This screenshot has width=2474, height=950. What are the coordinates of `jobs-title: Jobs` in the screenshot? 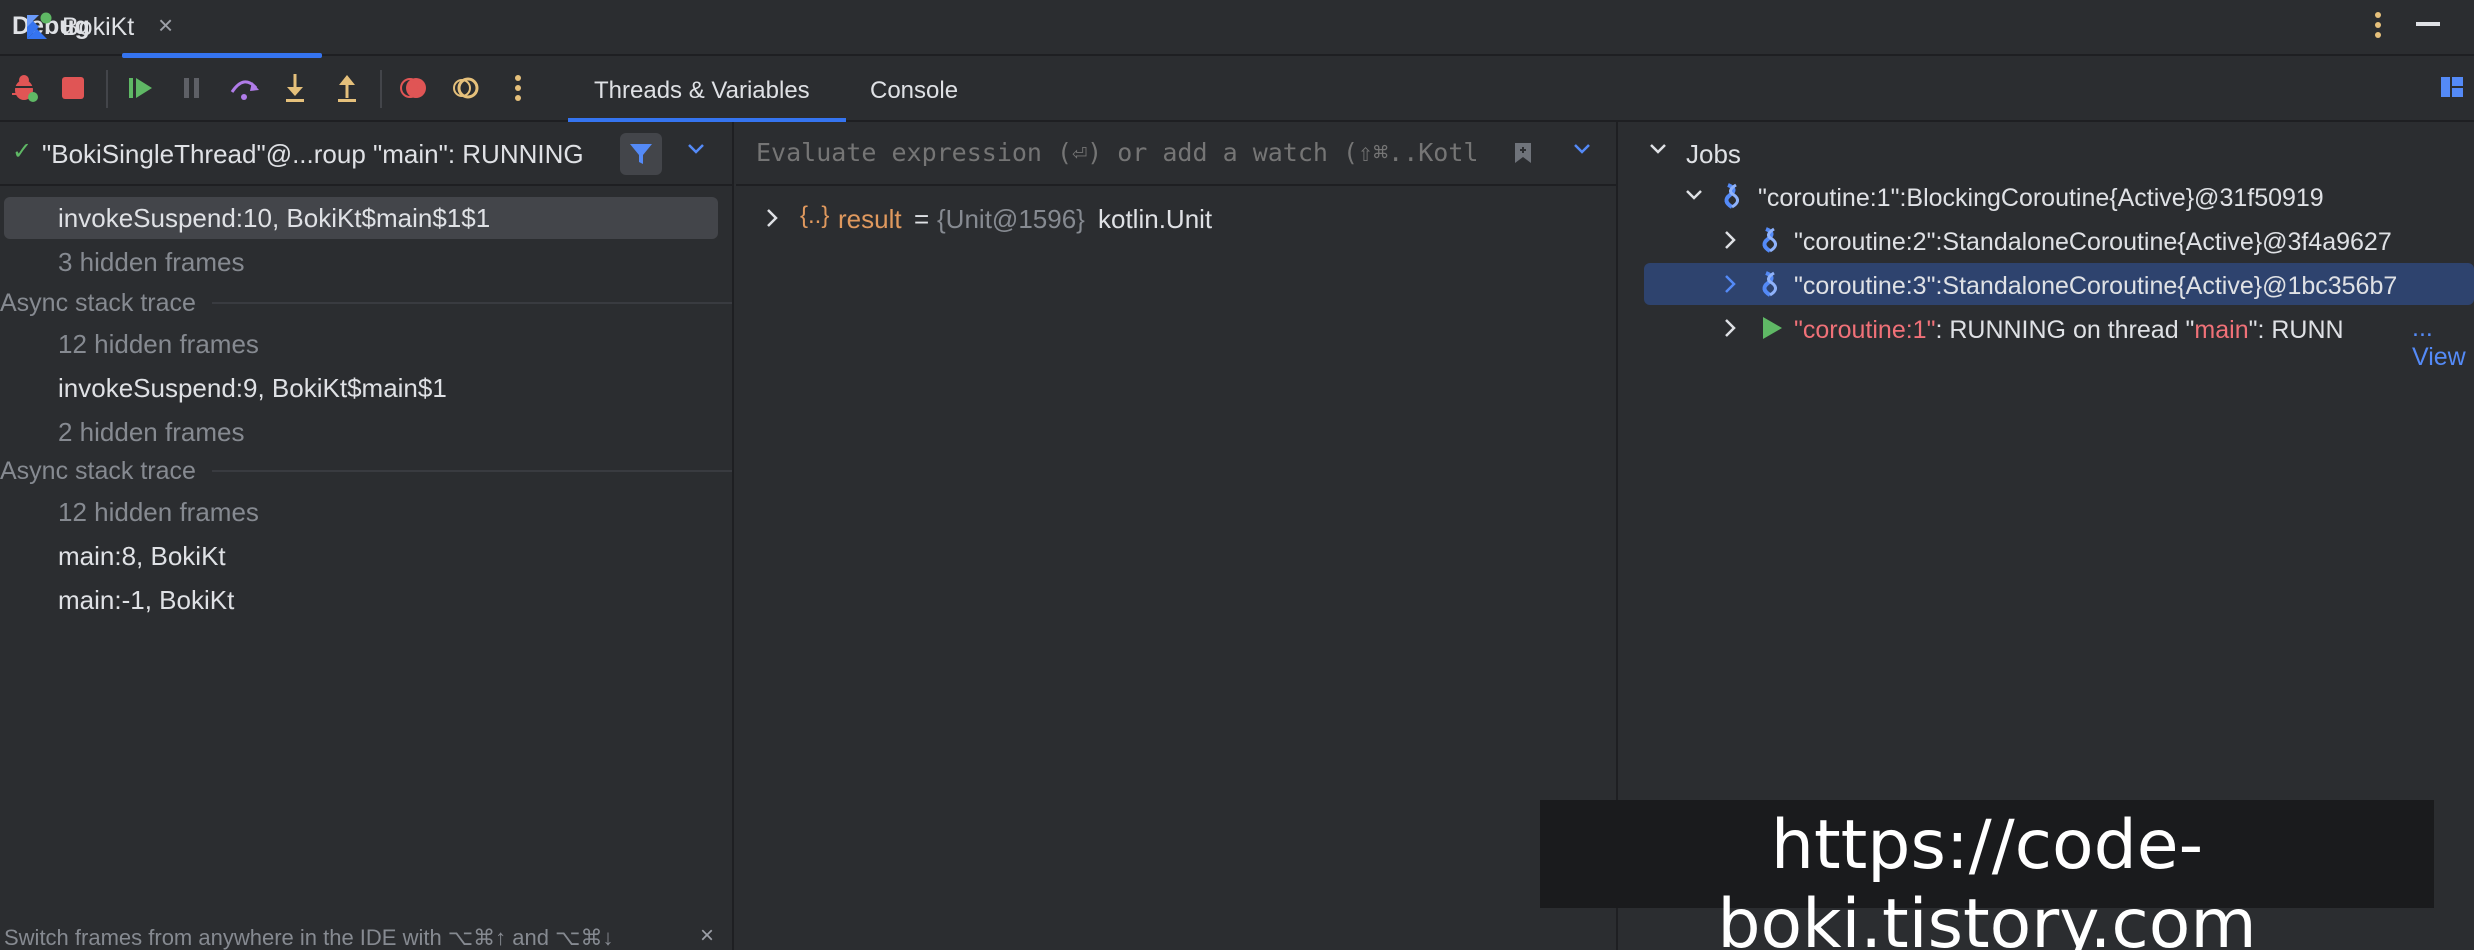 It's located at (1713, 154).